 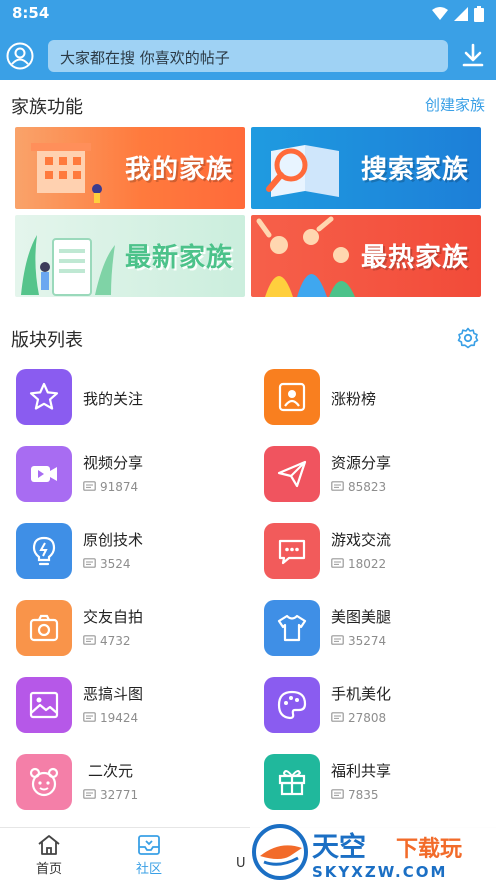 What do you see at coordinates (363, 795) in the screenshot?
I see `post-count-value: 7835` at bounding box center [363, 795].